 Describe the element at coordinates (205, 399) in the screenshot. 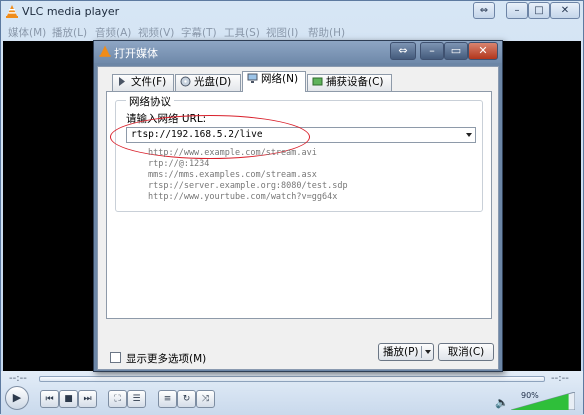

I see `shuffle-icon: ⤨` at that location.